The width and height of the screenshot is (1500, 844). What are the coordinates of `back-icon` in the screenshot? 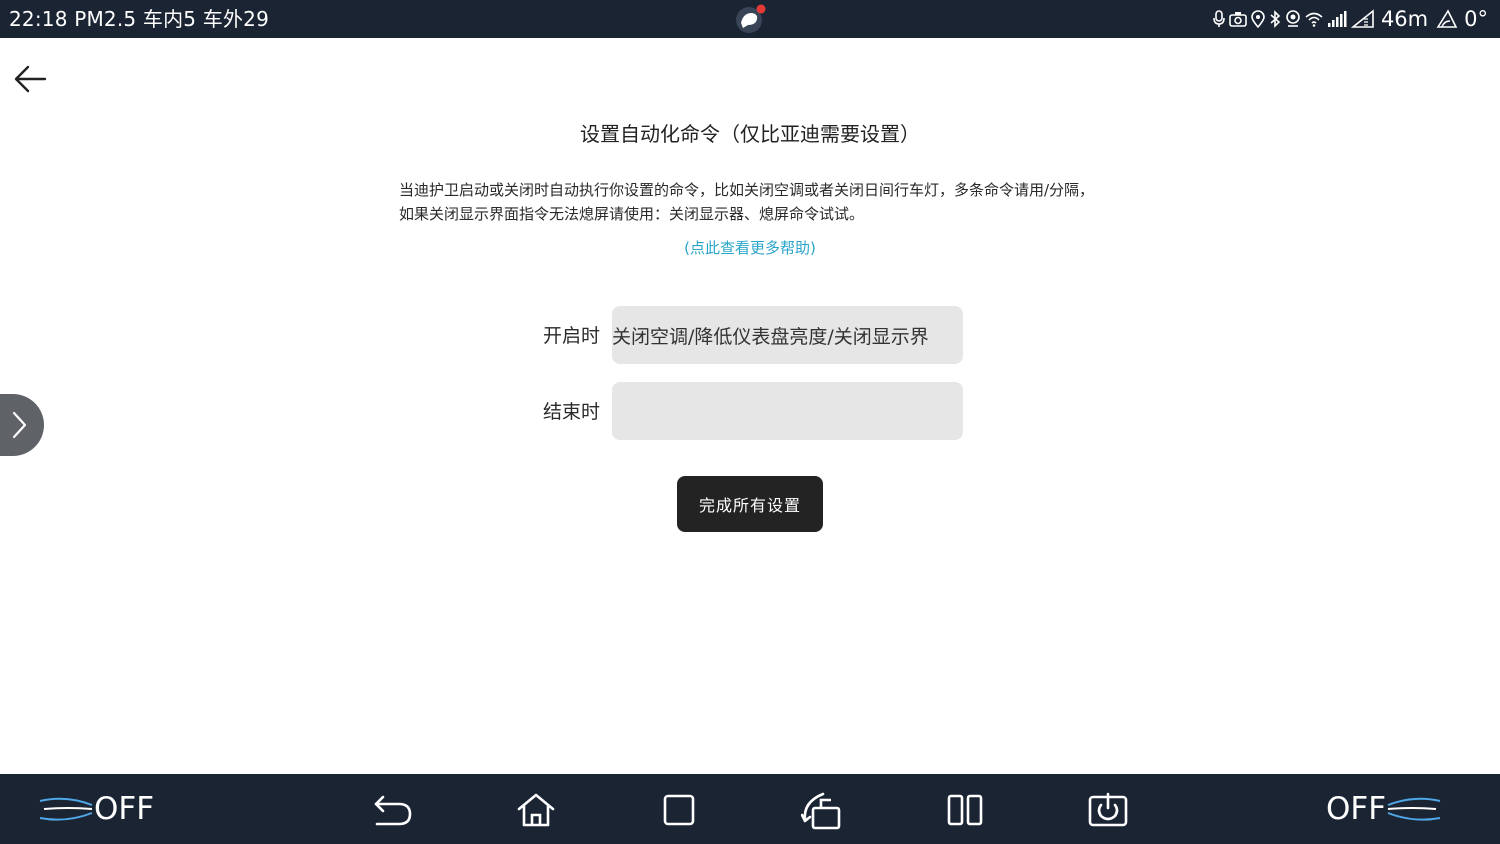 It's located at (393, 810).